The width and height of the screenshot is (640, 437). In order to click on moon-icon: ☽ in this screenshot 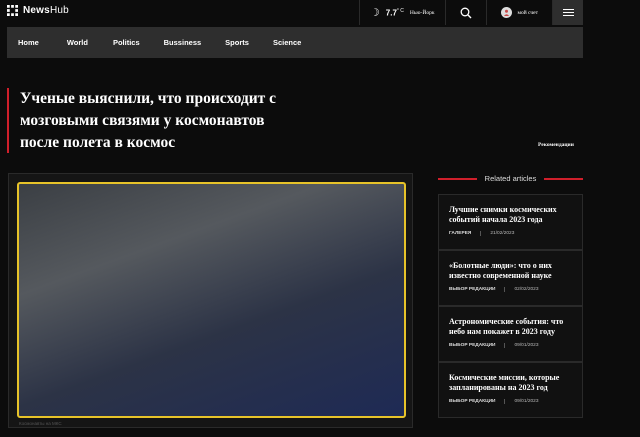, I will do `click(374, 13)`.